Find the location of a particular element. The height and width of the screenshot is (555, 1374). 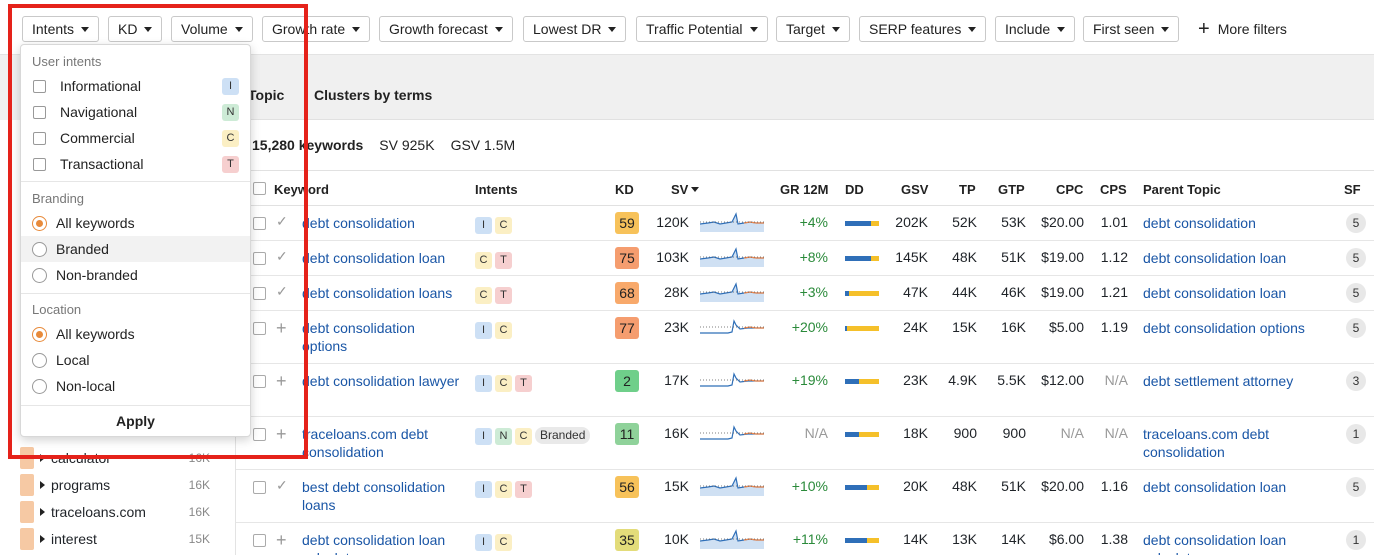

filter-traffic-potential-button: Traffic Potential is located at coordinates (702, 29).